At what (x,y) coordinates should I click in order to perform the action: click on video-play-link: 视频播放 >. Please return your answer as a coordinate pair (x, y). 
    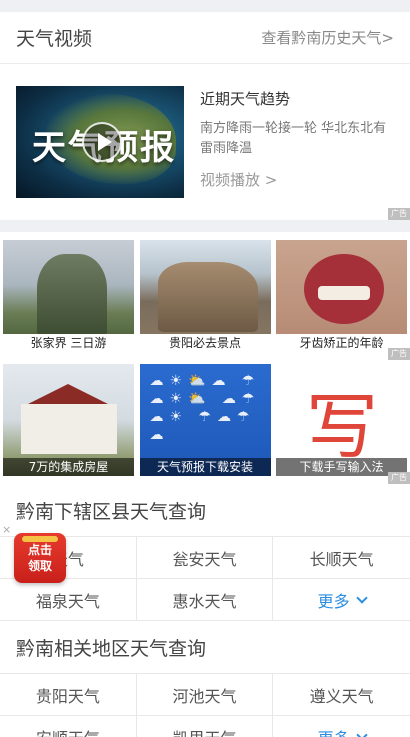
    Looking at the image, I should click on (295, 179).